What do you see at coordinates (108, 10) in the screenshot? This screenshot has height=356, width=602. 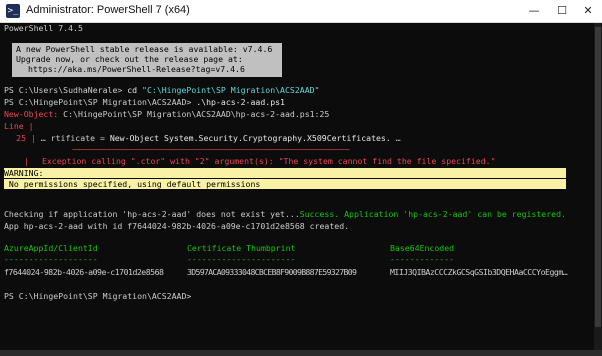 I see `window-title: Administrator: PowerShell 7 (x64)` at bounding box center [108, 10].